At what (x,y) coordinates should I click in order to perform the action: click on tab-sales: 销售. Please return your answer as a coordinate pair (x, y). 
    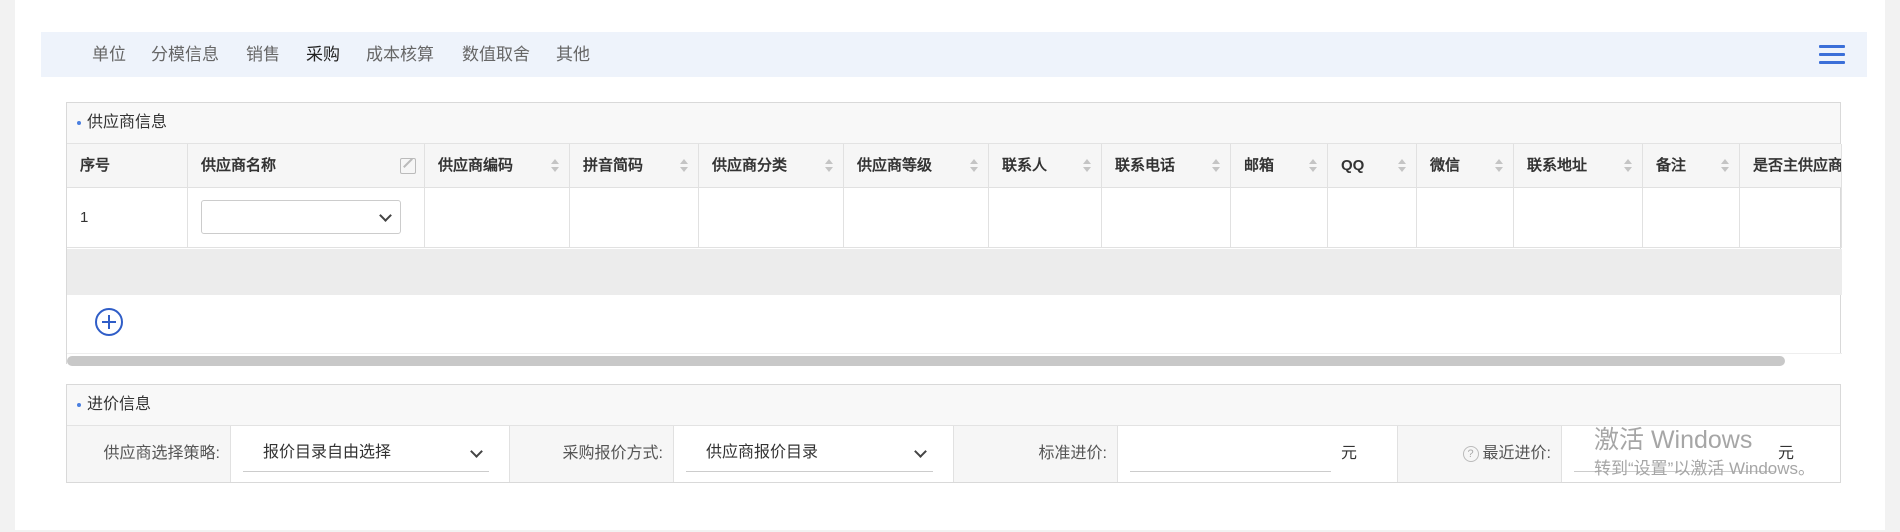
    Looking at the image, I should click on (263, 54).